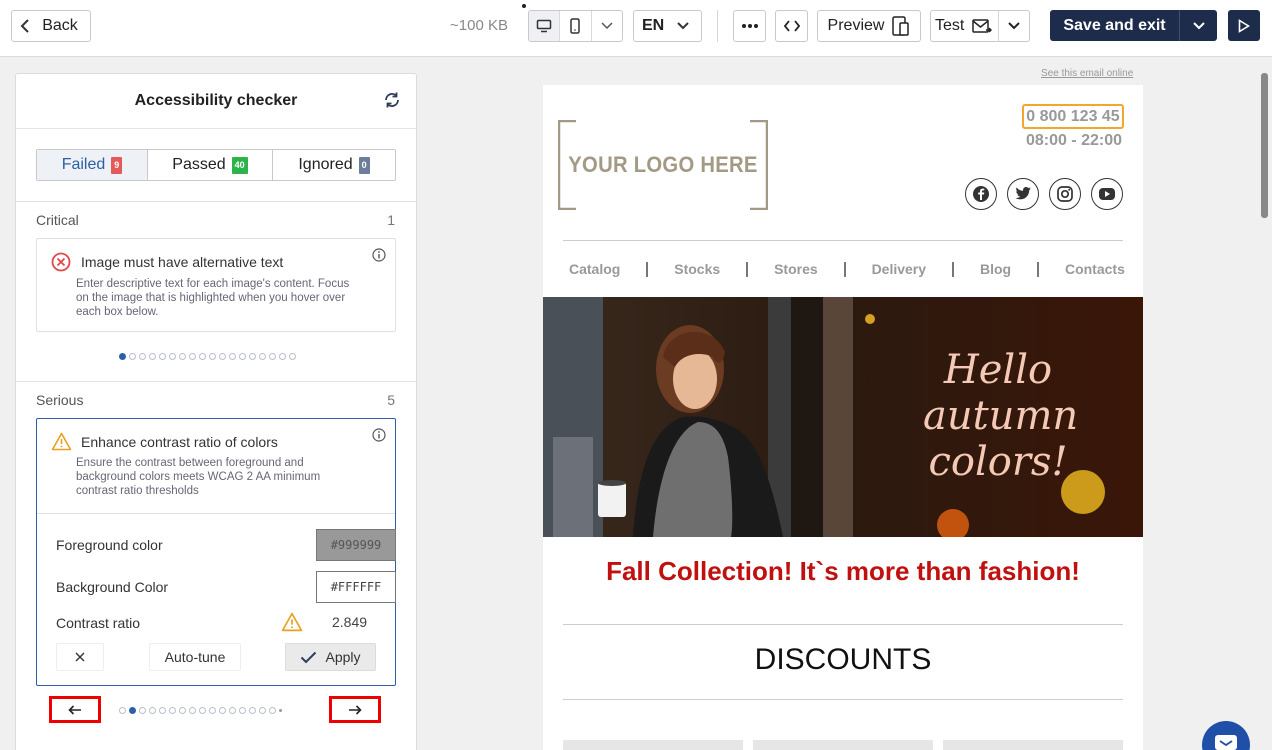 The width and height of the screenshot is (1272, 750). I want to click on refresh-icon, so click(392, 100).